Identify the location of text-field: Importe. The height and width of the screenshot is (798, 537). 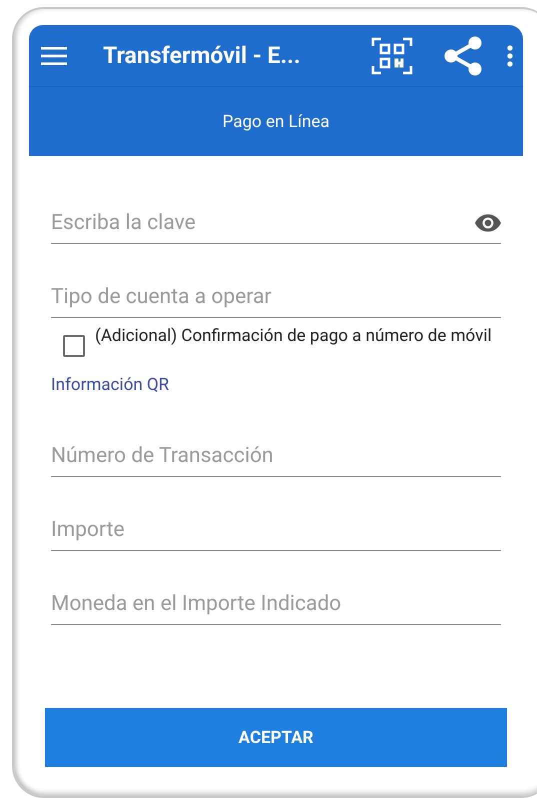
(276, 530).